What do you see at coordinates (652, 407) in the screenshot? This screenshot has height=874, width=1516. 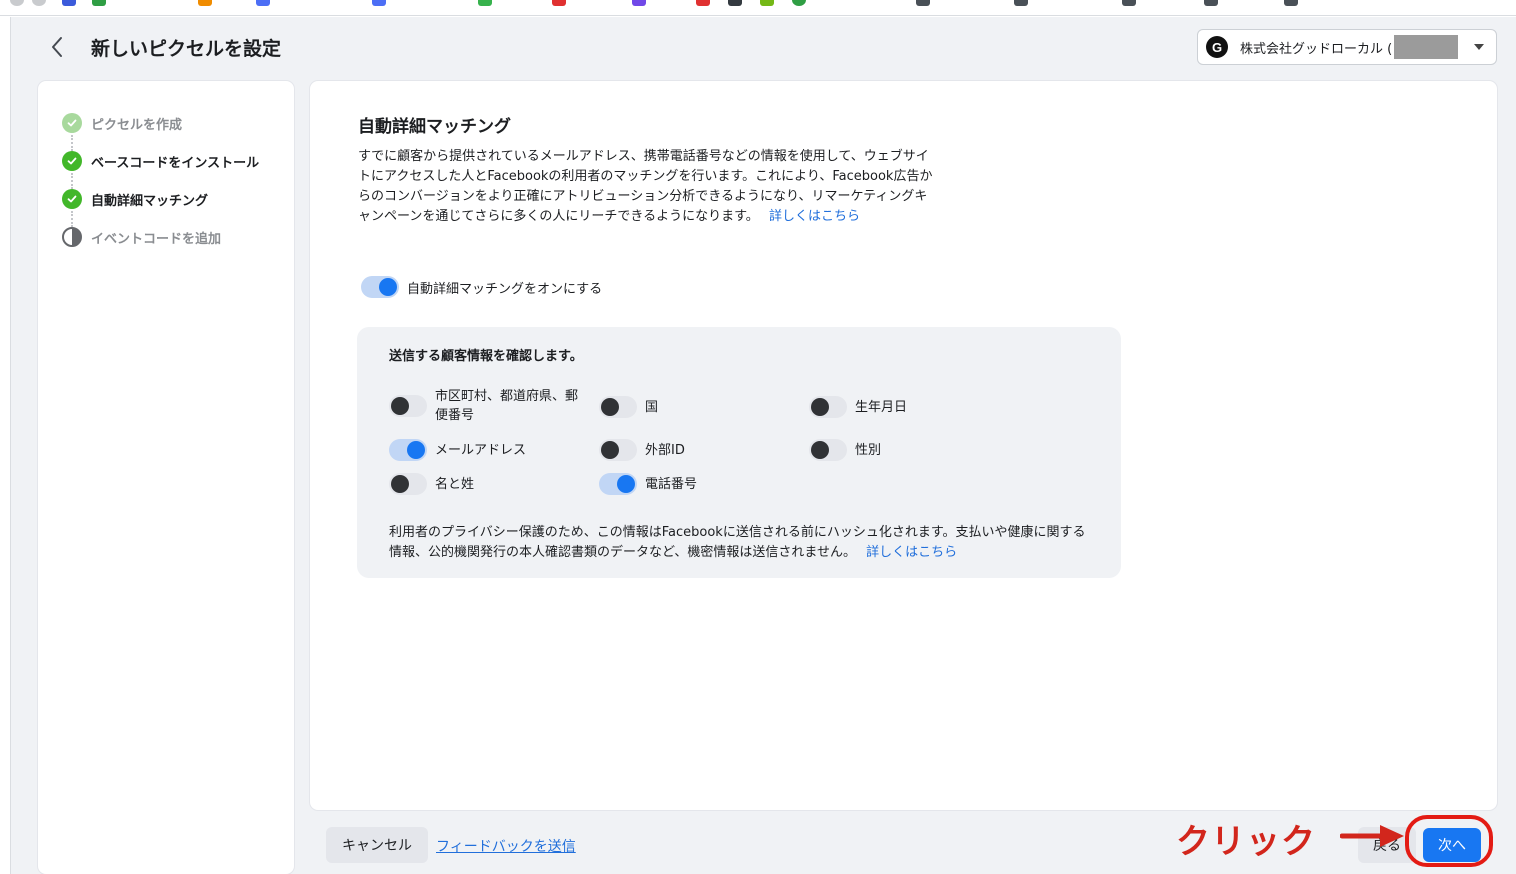 I see `field-label: 国` at bounding box center [652, 407].